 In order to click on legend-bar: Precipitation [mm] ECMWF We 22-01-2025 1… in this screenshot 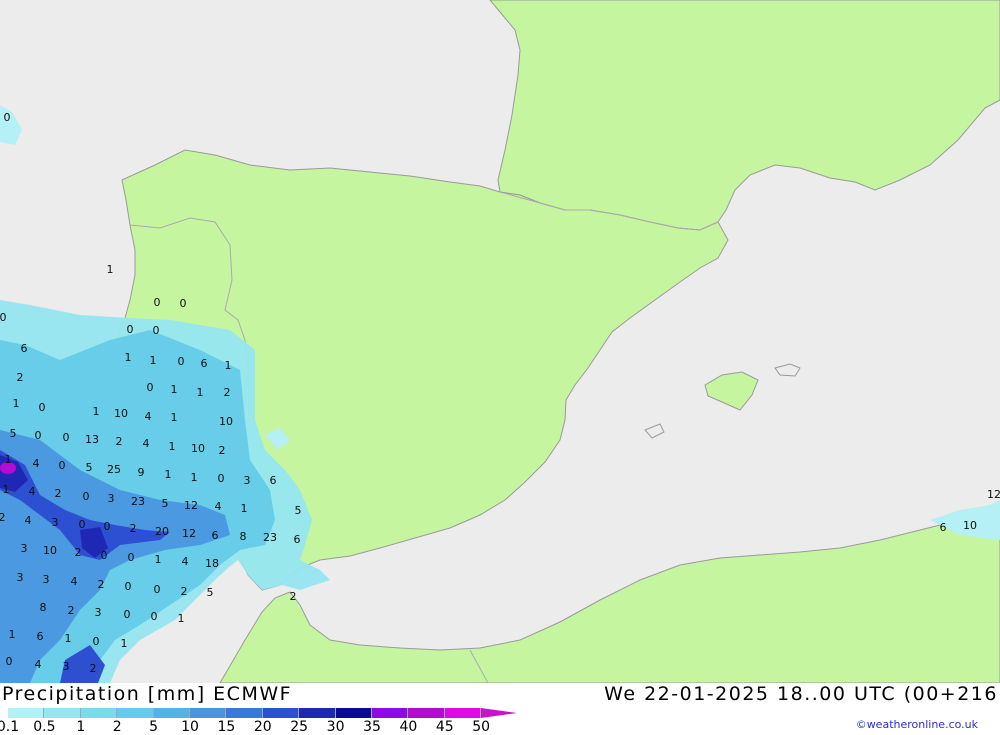, I will do `click(500, 709)`.